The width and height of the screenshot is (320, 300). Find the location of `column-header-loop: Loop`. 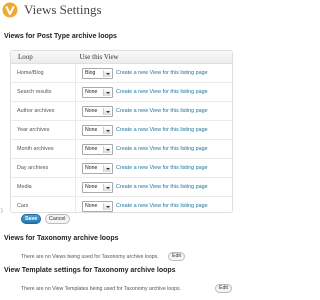

column-header-loop: Loop is located at coordinates (43, 57).